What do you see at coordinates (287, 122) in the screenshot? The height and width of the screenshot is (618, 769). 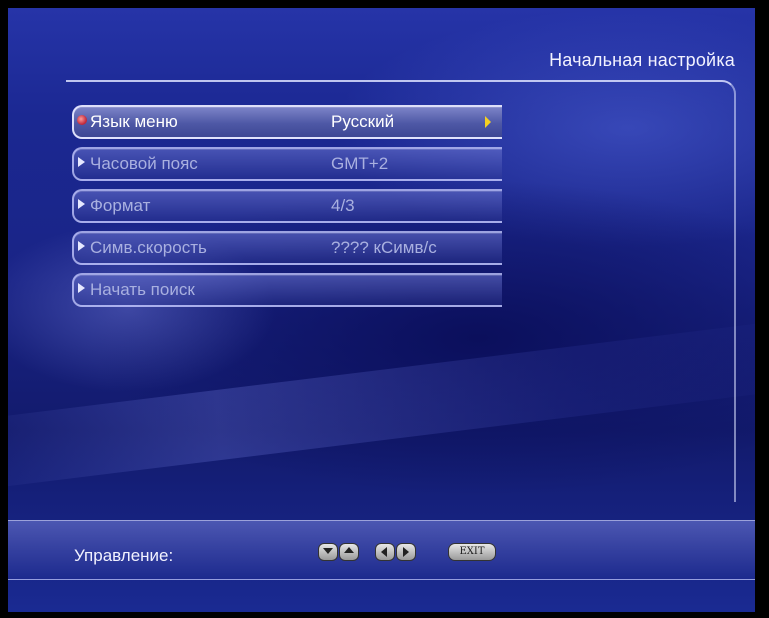 I see `menu-item-menu-language: Язык меню Русский` at bounding box center [287, 122].